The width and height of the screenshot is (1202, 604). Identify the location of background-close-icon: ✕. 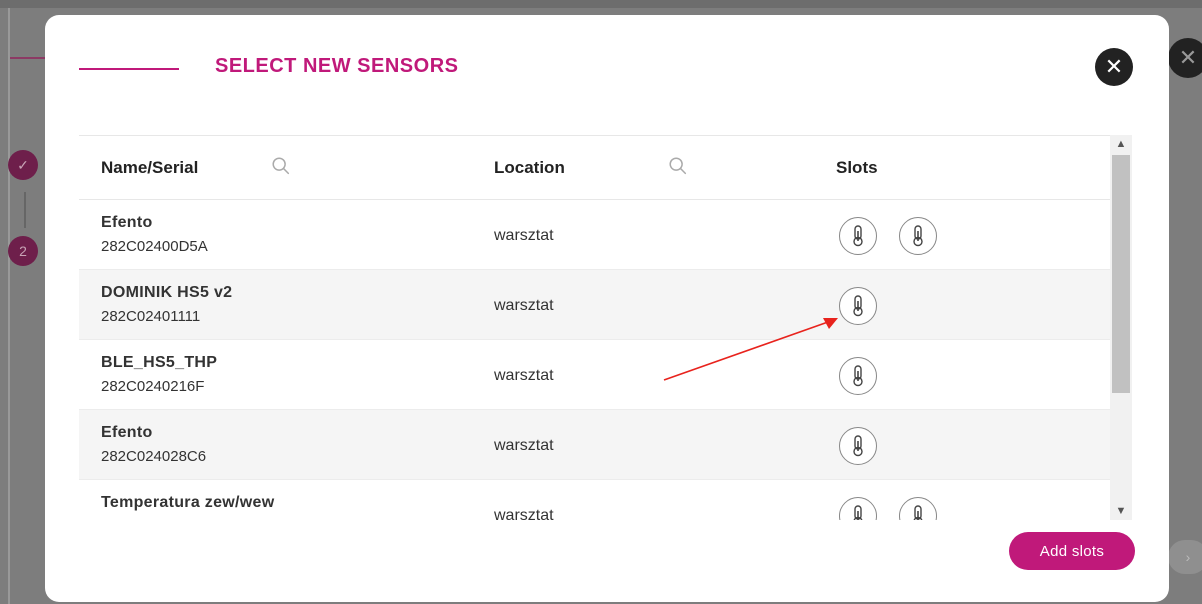
(1185, 58).